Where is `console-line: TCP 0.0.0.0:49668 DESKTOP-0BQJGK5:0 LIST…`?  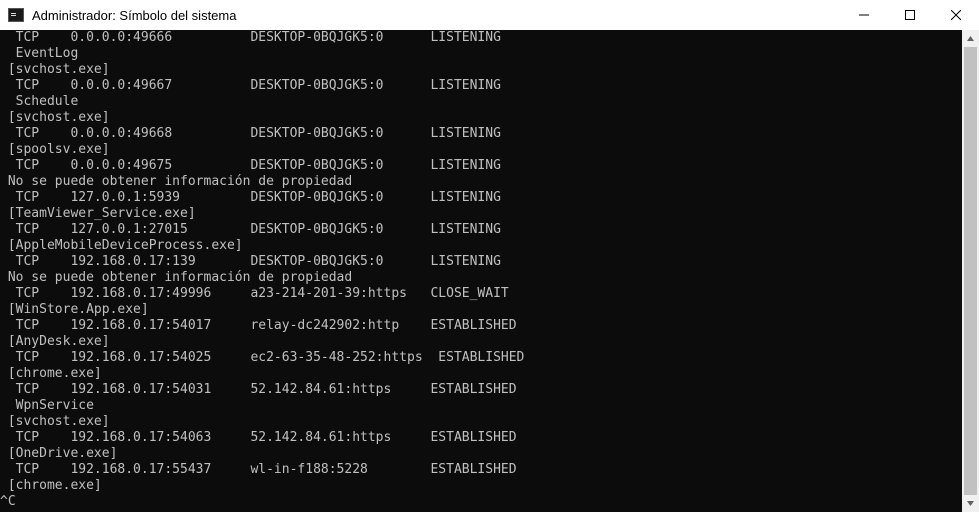
console-line: TCP 0.0.0.0:49668 DESKTOP-0BQJGK5:0 LIST… is located at coordinates (250, 133).